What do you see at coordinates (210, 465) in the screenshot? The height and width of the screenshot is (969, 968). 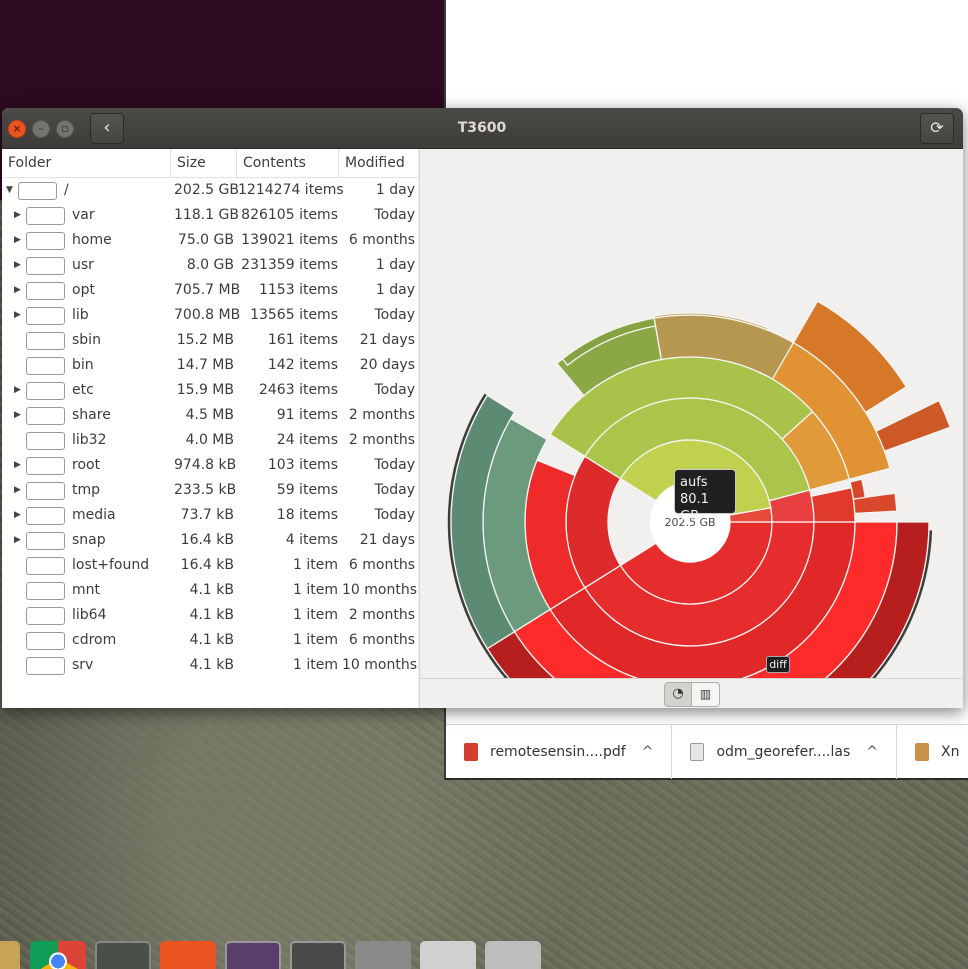 I see `tree-row-root: ▶ root 974.8 kB 103 items Today` at bounding box center [210, 465].